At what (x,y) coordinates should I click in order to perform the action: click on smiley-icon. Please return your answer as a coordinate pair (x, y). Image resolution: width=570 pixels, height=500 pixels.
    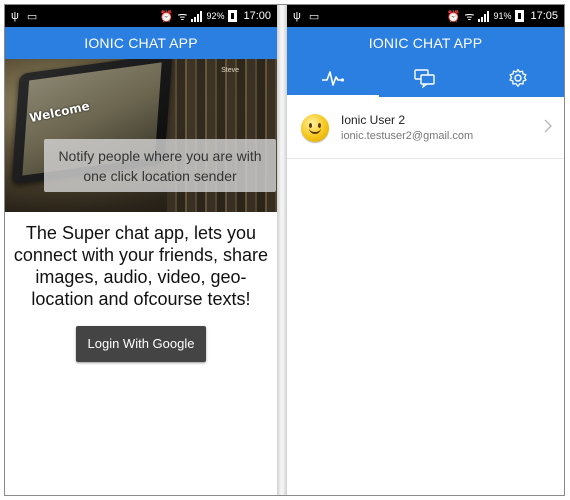
    Looking at the image, I should click on (315, 127).